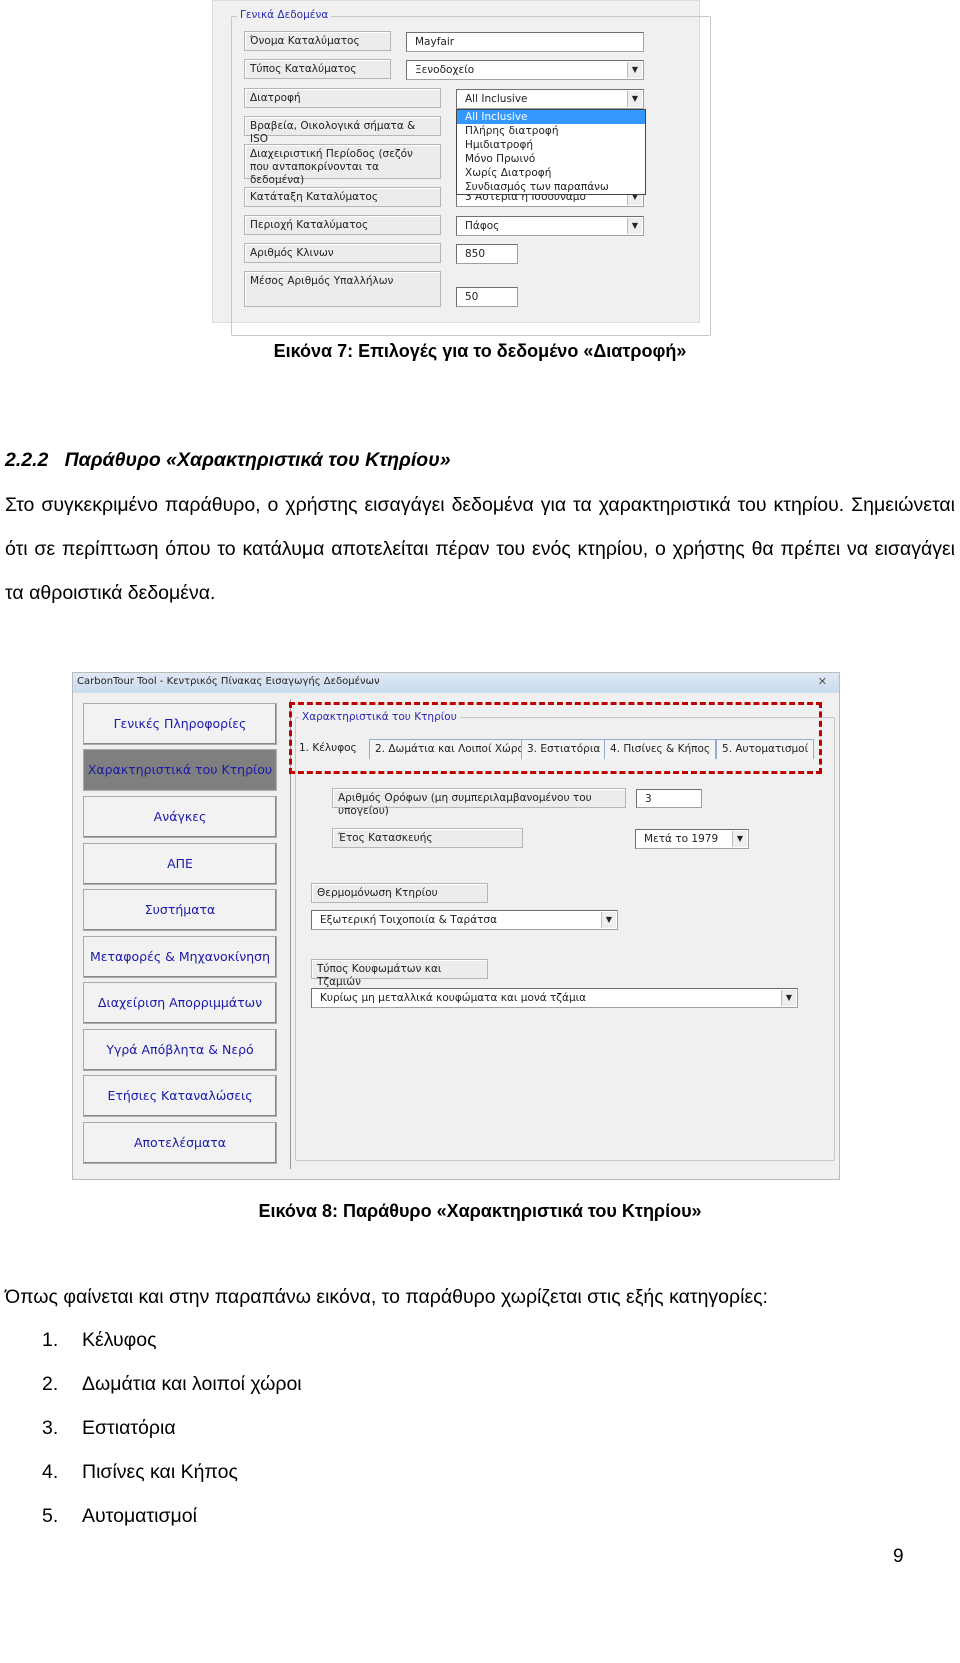  I want to click on sidebar-item-annual-consumption: Ετήσιες Καταναλώσεις, so click(180, 1096).